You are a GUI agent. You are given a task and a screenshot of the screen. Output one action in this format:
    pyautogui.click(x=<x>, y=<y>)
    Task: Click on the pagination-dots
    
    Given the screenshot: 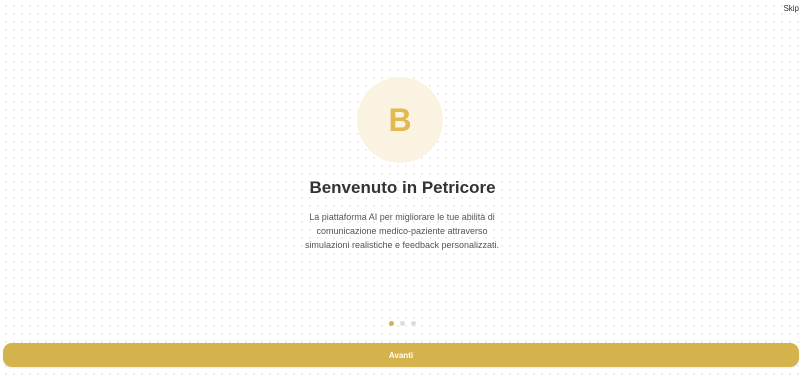 What is the action you would take?
    pyautogui.click(x=402, y=323)
    